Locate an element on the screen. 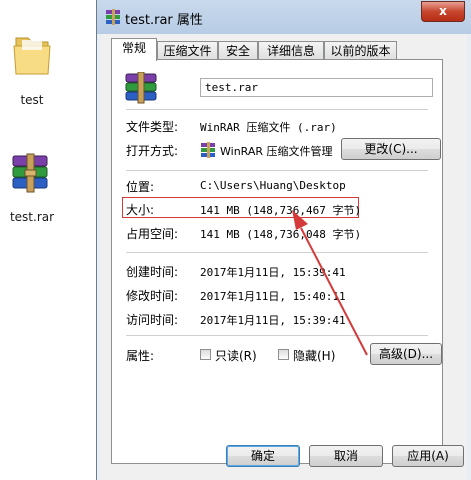 The image size is (471, 480). accessed-label: 访问时间: is located at coordinates (152, 320).